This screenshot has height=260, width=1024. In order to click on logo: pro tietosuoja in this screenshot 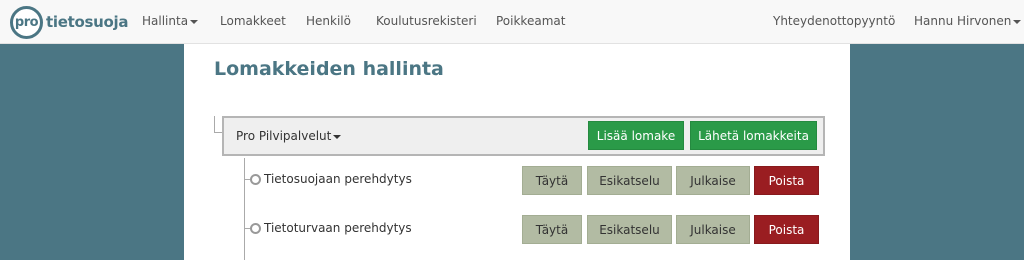, I will do `click(69, 22)`.